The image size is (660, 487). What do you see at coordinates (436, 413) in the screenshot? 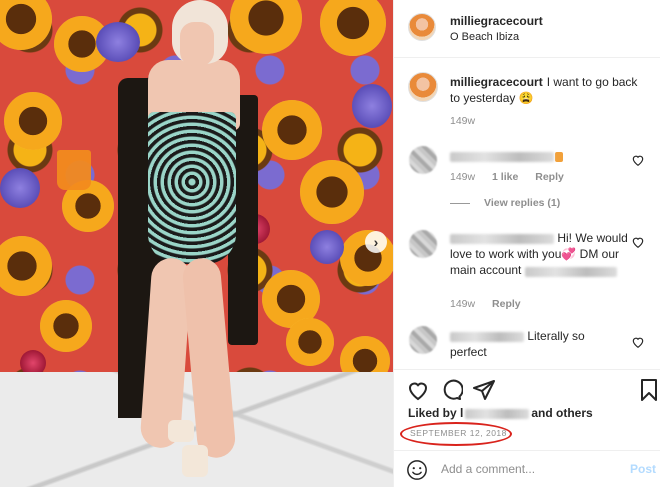
I see `likes-prefix: Liked by l` at bounding box center [436, 413].